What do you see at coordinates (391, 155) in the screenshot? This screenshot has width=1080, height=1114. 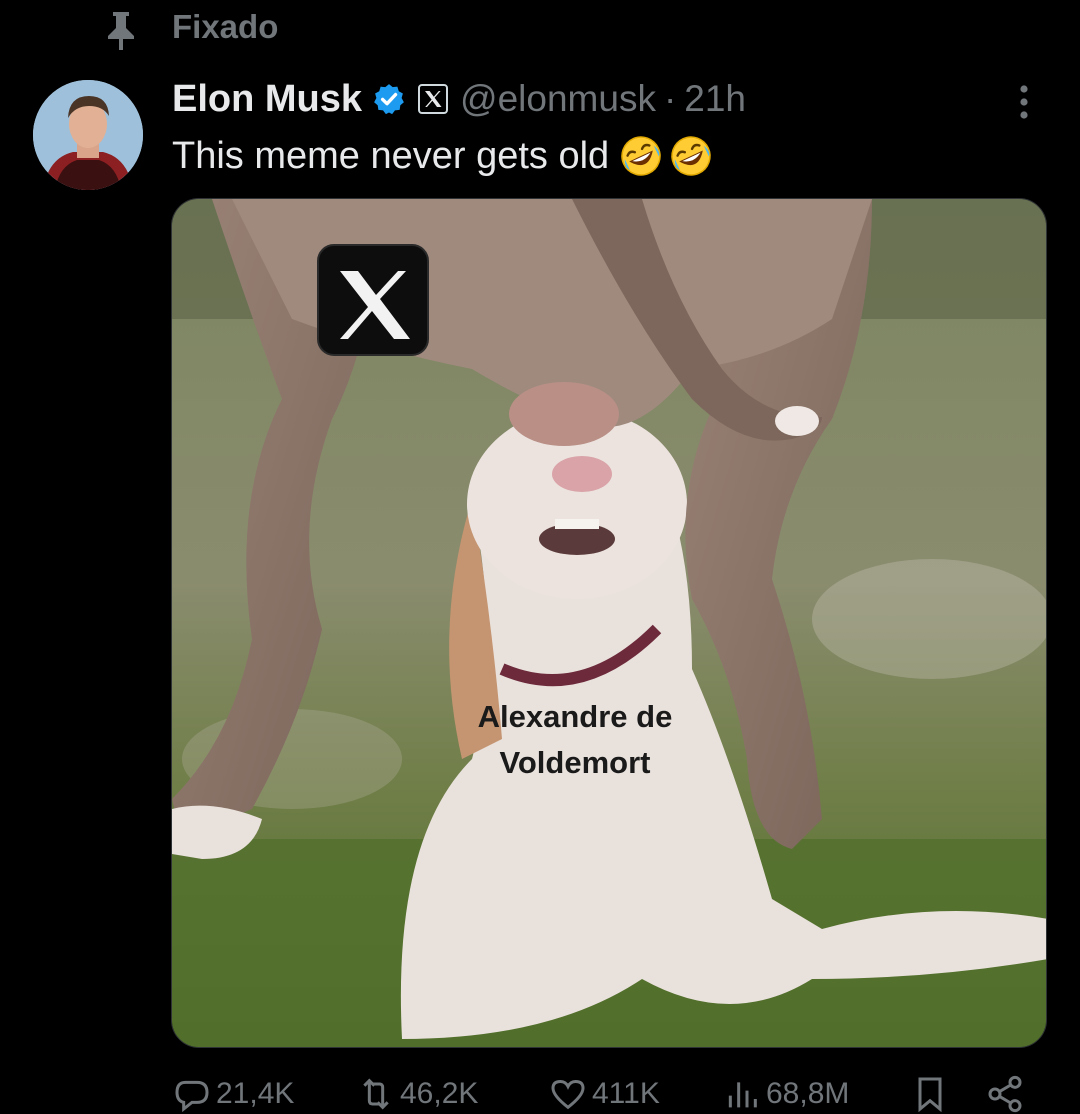 I see `tweet-text: This meme never gets old` at bounding box center [391, 155].